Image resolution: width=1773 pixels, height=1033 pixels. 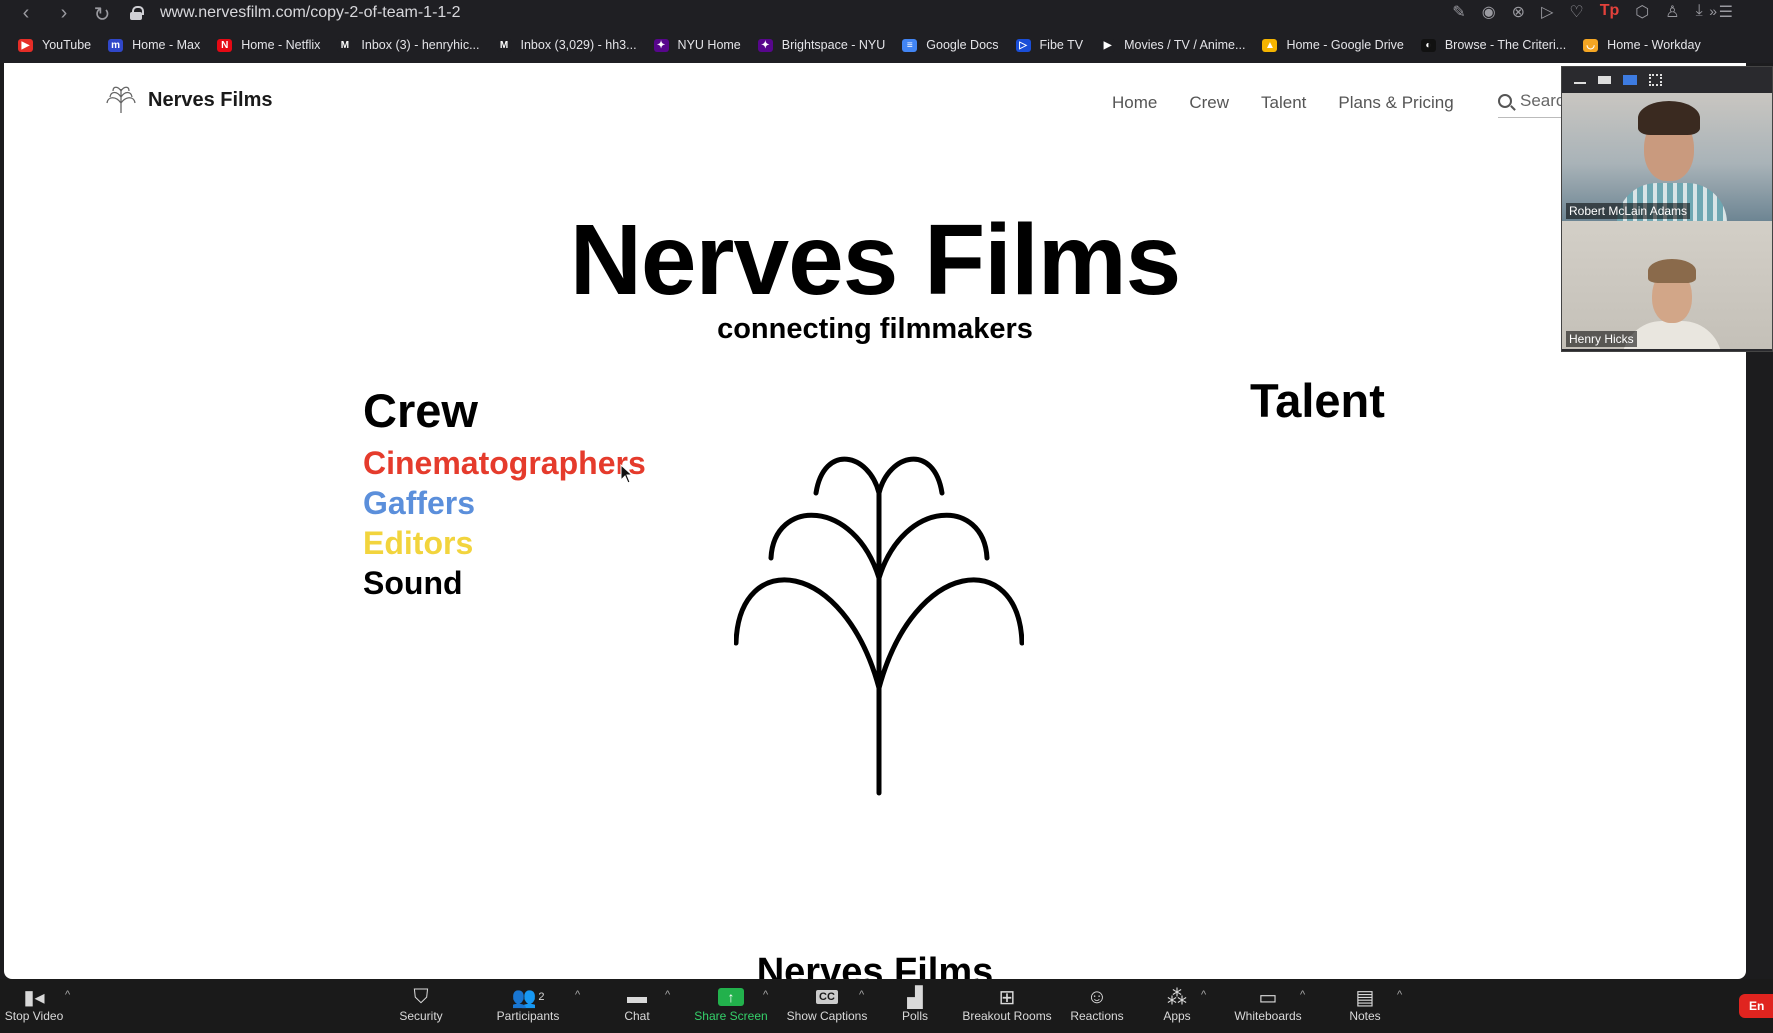 I want to click on bookmark-item: ≡ Google Docs, so click(x=950, y=45).